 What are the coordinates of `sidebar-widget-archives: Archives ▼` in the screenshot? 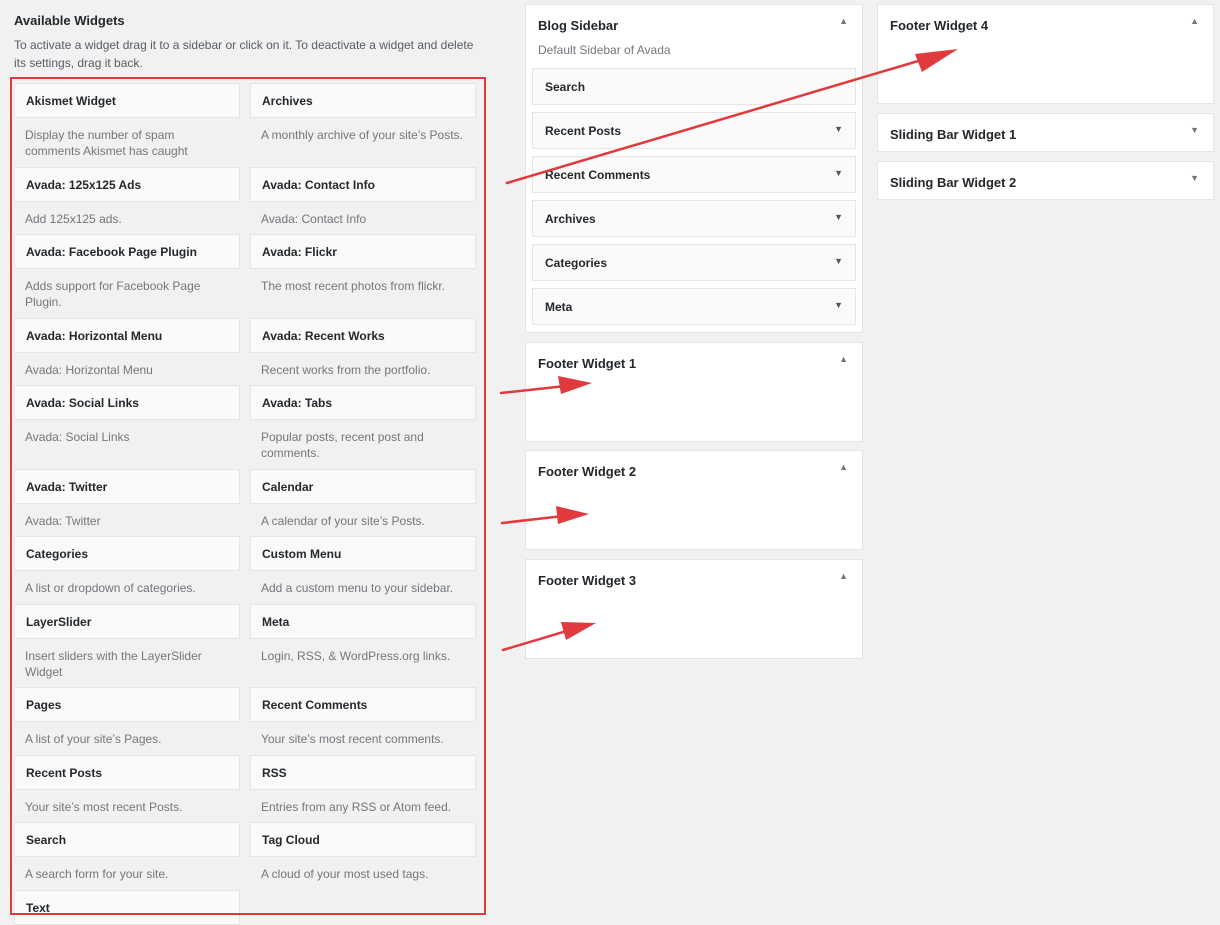 It's located at (694, 218).